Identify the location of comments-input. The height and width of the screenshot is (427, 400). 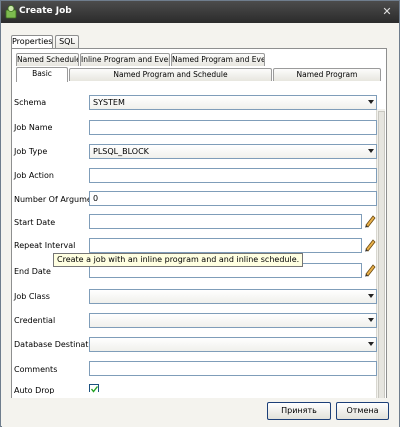
(233, 368).